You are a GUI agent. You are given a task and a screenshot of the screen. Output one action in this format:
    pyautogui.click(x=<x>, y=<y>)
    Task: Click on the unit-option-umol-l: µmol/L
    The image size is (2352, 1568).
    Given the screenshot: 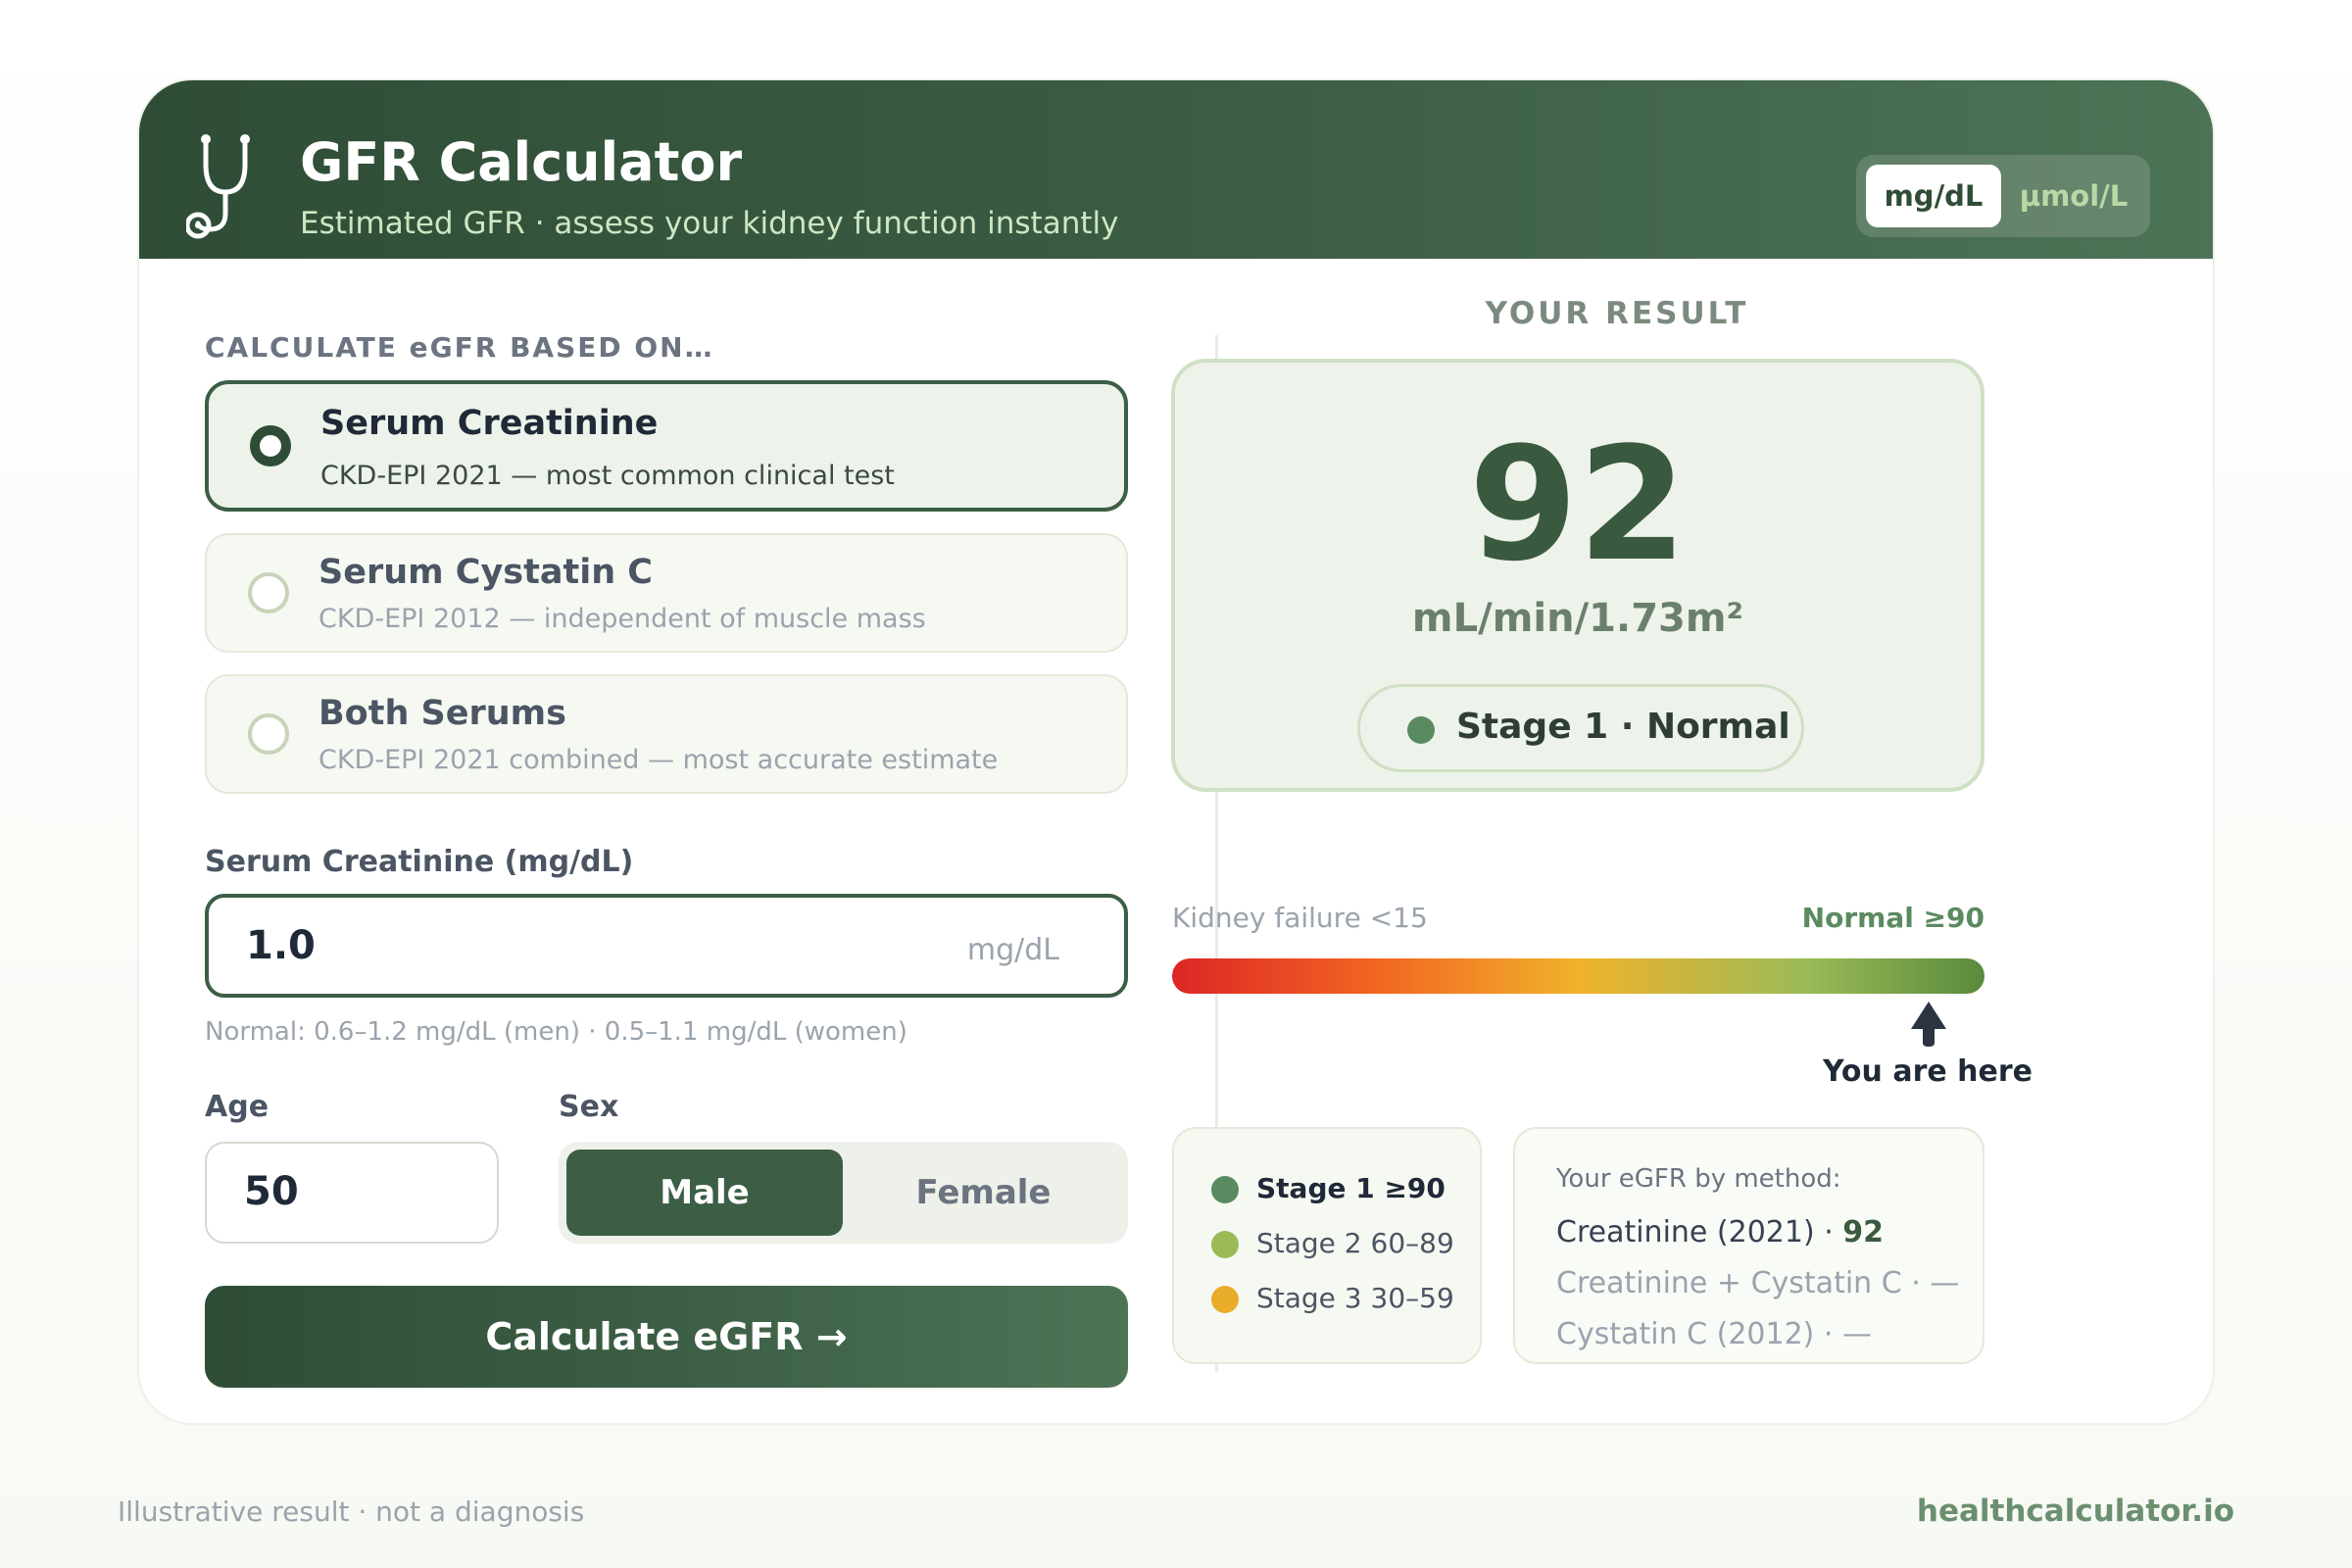 What is the action you would take?
    pyautogui.click(x=2073, y=196)
    